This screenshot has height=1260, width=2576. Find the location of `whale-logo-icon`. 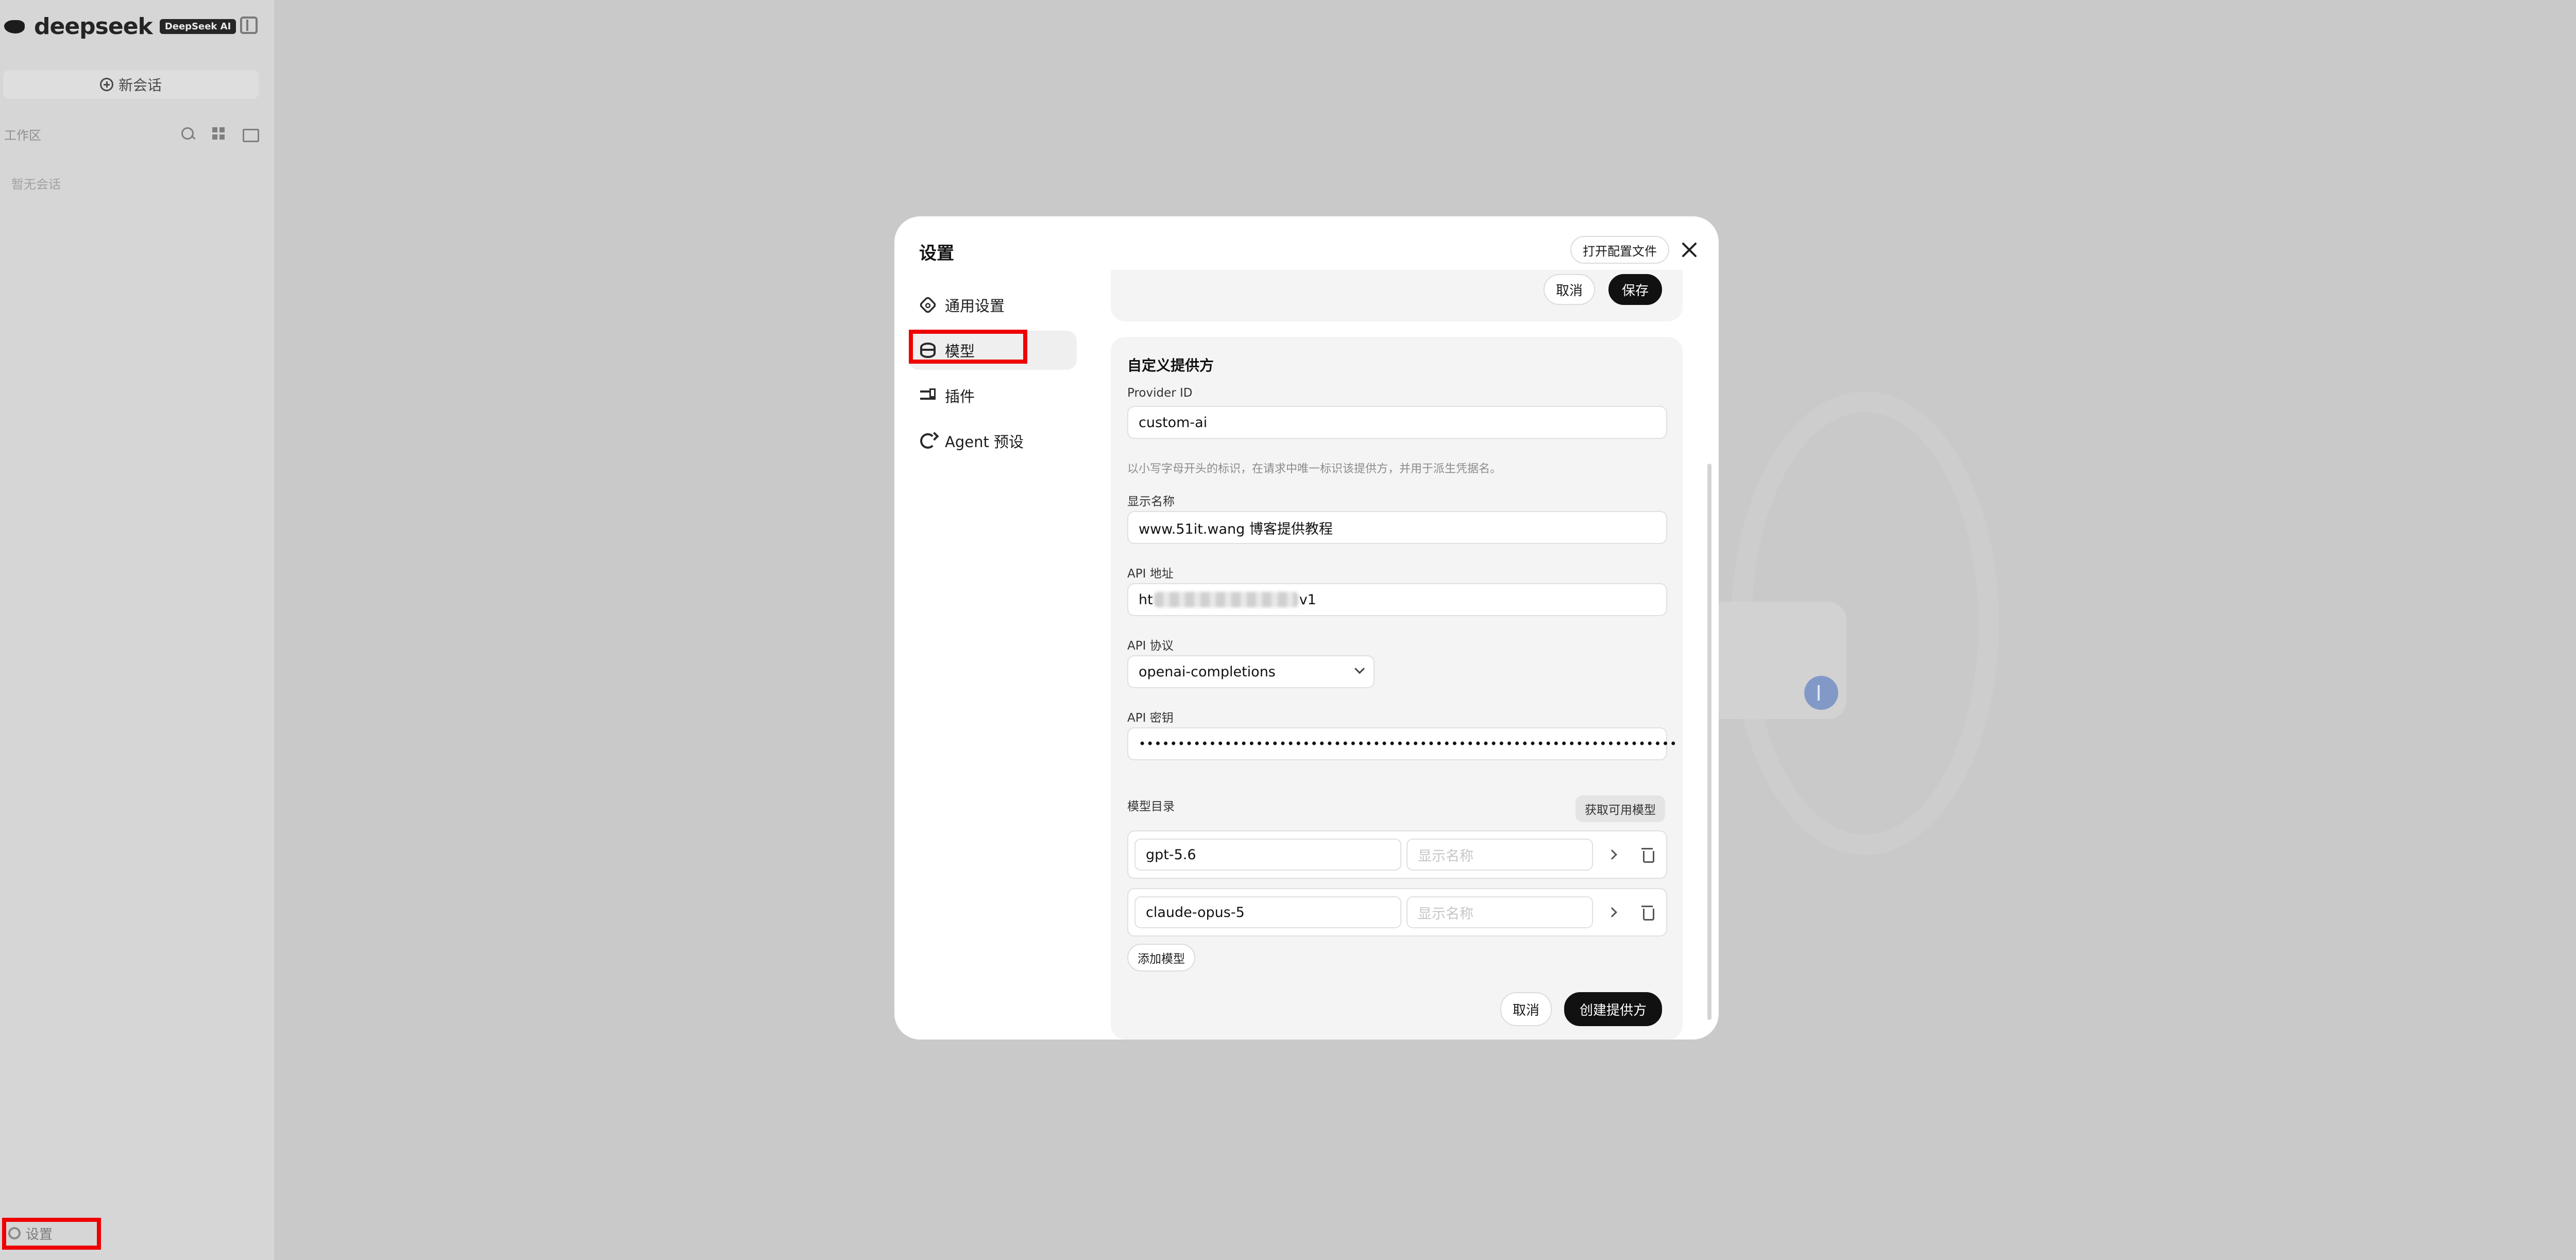

whale-logo-icon is located at coordinates (15, 27).